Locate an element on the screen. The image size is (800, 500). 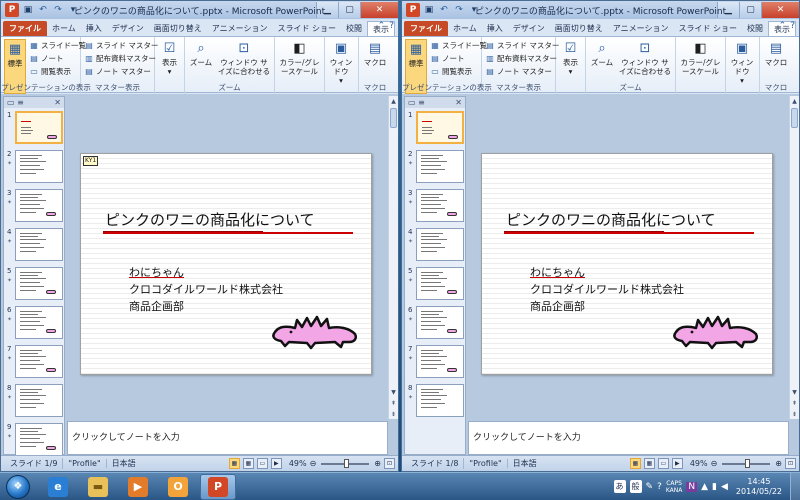
taskbar-outlook: O is located at coordinates (178, 487).